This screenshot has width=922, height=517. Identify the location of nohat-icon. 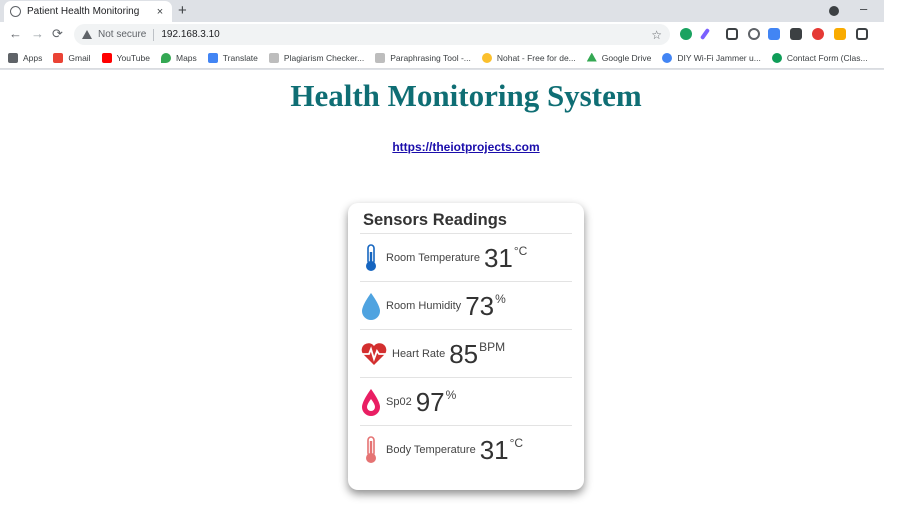
(486, 57).